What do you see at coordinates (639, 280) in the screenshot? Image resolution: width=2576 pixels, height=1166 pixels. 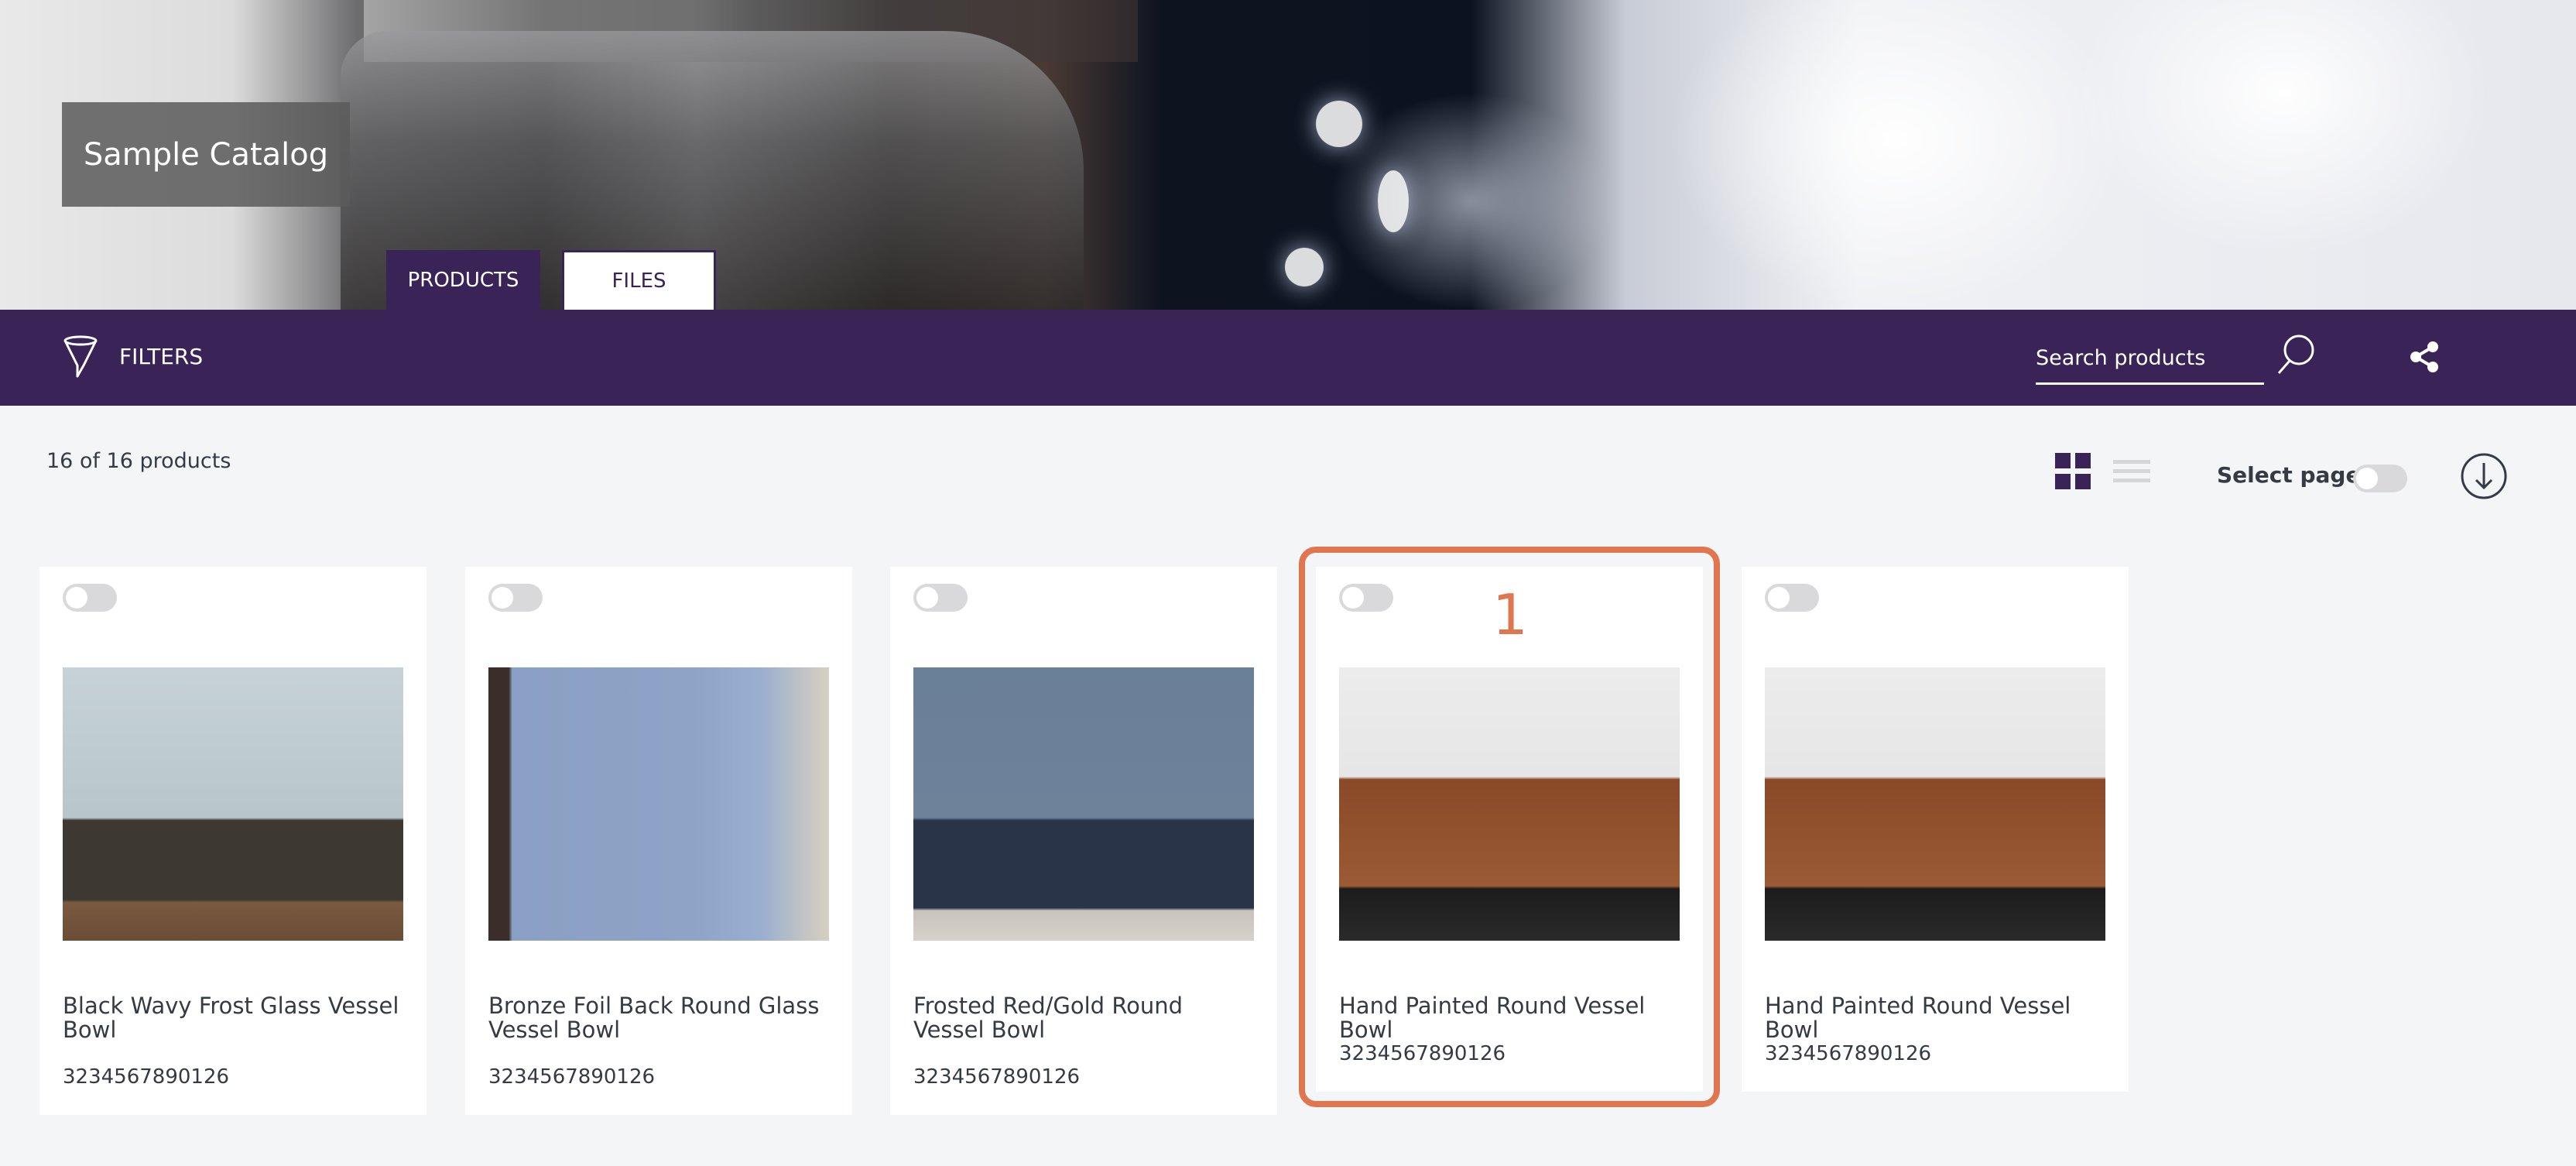 I see `tab-files: FILES` at bounding box center [639, 280].